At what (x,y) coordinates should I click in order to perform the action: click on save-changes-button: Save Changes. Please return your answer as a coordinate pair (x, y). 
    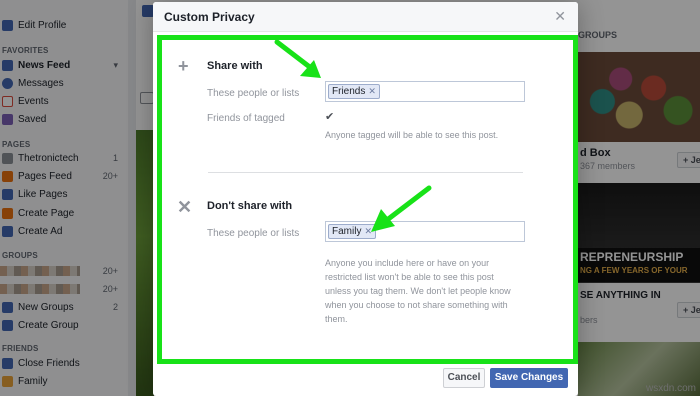
    Looking at the image, I should click on (529, 378).